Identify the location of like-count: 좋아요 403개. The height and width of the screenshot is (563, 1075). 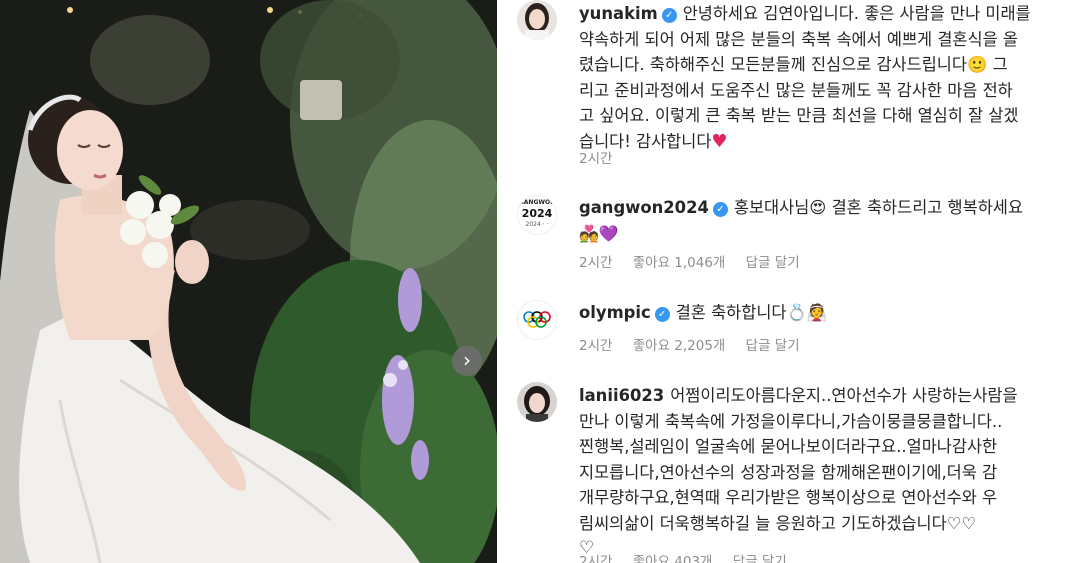
(673, 558).